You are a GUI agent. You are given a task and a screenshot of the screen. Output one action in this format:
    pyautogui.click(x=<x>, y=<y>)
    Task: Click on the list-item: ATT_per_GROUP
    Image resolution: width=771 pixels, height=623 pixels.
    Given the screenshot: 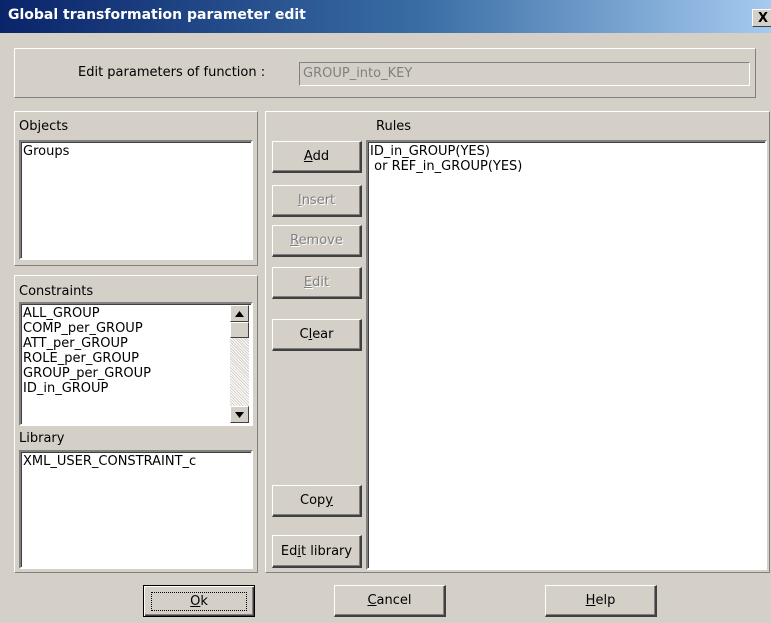 What is the action you would take?
    pyautogui.click(x=136, y=343)
    